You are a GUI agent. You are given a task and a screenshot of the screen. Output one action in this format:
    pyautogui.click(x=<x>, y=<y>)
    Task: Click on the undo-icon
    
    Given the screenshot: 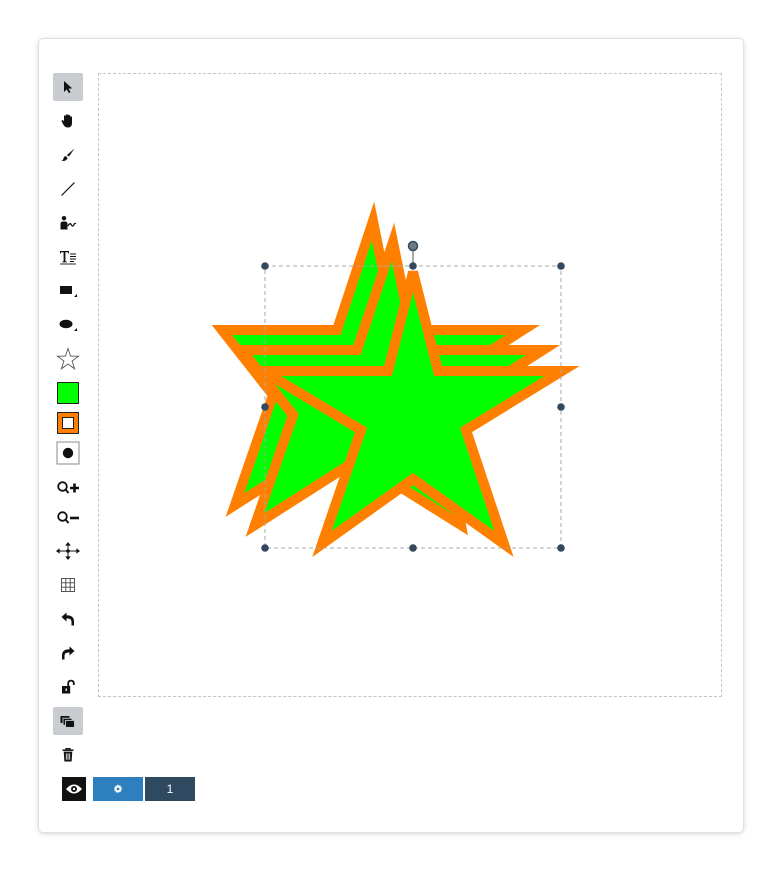 What is the action you would take?
    pyautogui.click(x=67, y=619)
    